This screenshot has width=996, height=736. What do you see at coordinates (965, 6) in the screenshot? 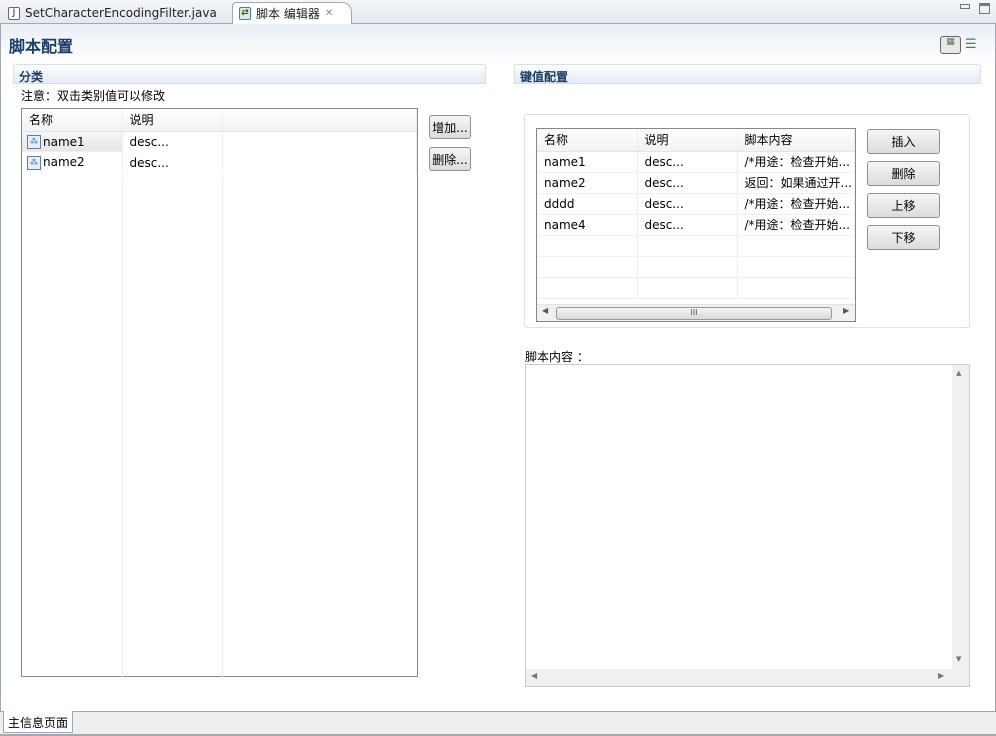
I see `minimize-icon` at bounding box center [965, 6].